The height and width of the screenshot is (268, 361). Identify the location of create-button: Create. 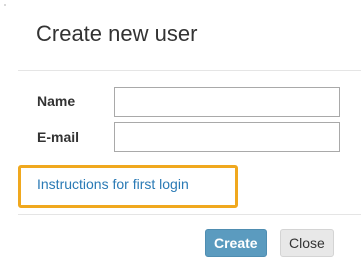
(236, 243).